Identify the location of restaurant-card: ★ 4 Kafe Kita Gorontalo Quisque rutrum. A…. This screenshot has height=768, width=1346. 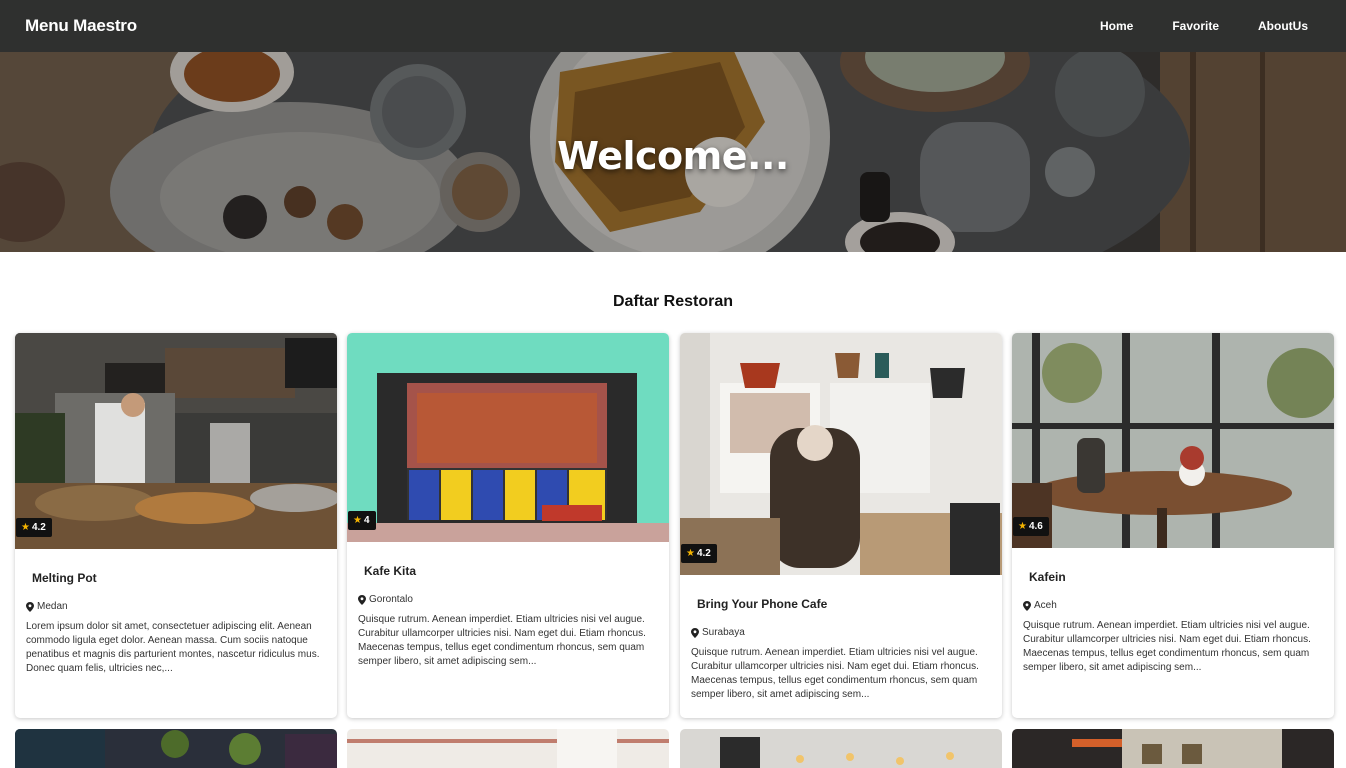
(508, 525).